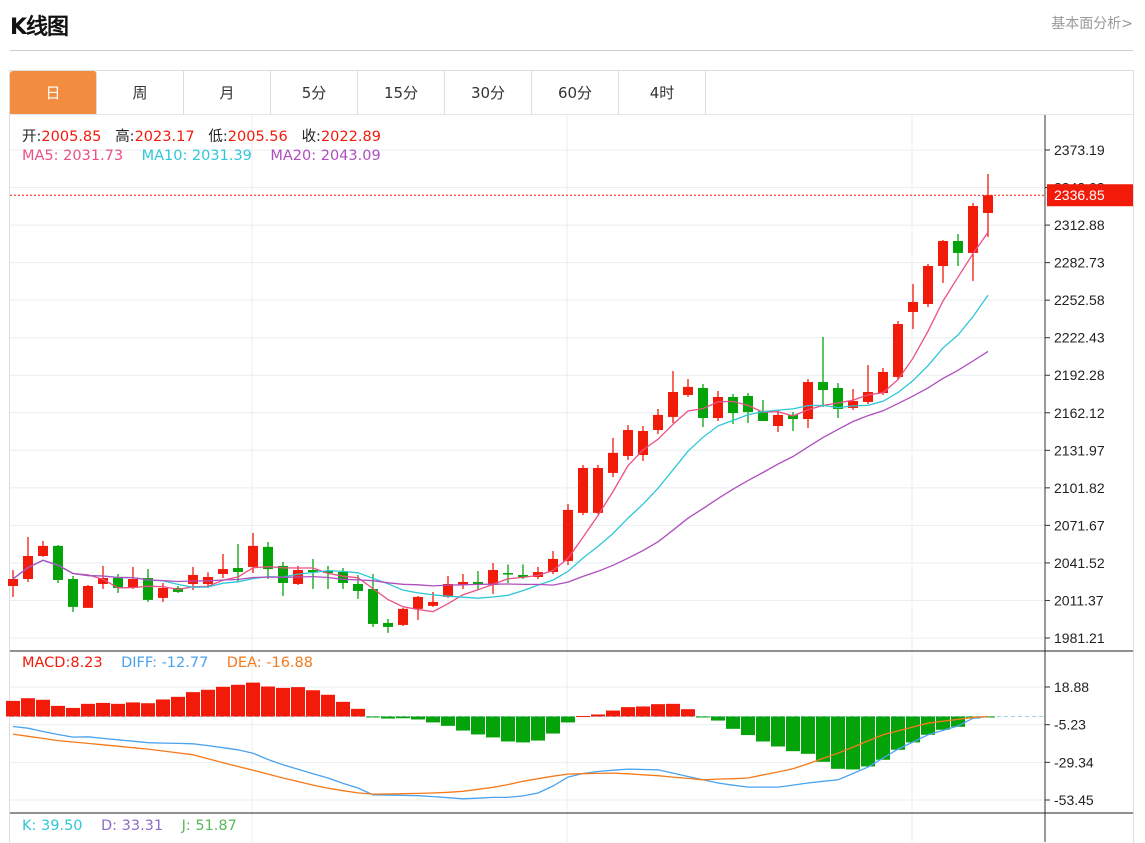  Describe the element at coordinates (62, 663) in the screenshot. I see `macd-value: MACD:8.23` at that location.